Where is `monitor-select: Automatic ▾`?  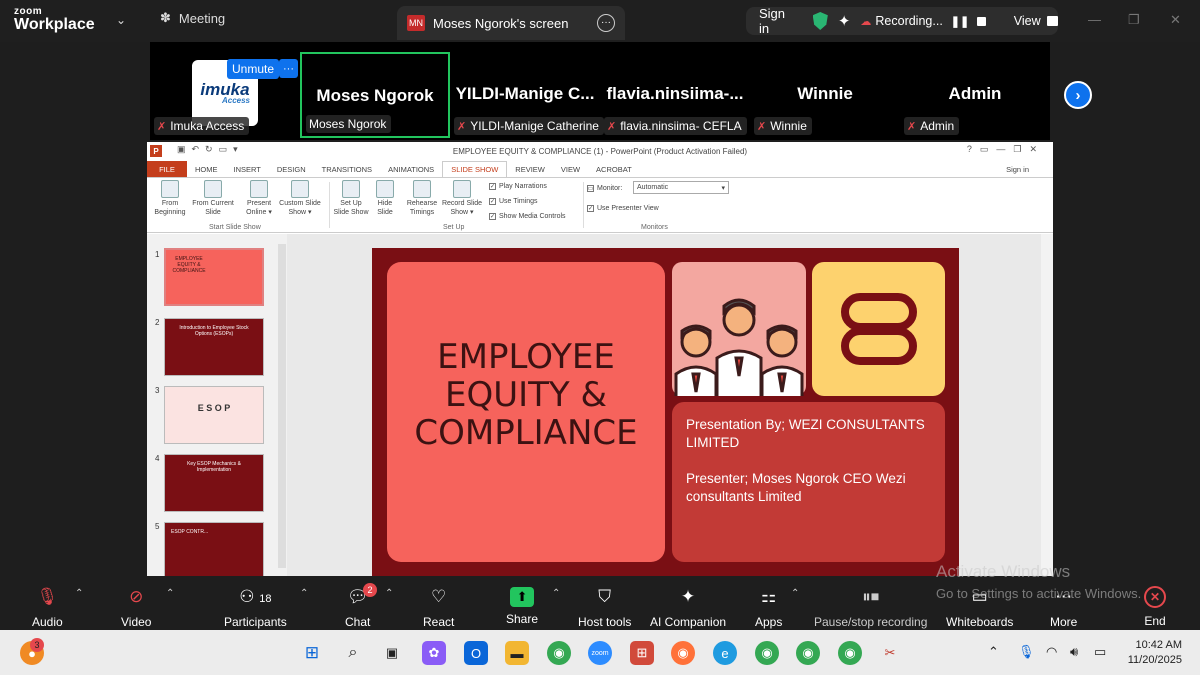 monitor-select: Automatic ▾ is located at coordinates (681, 187).